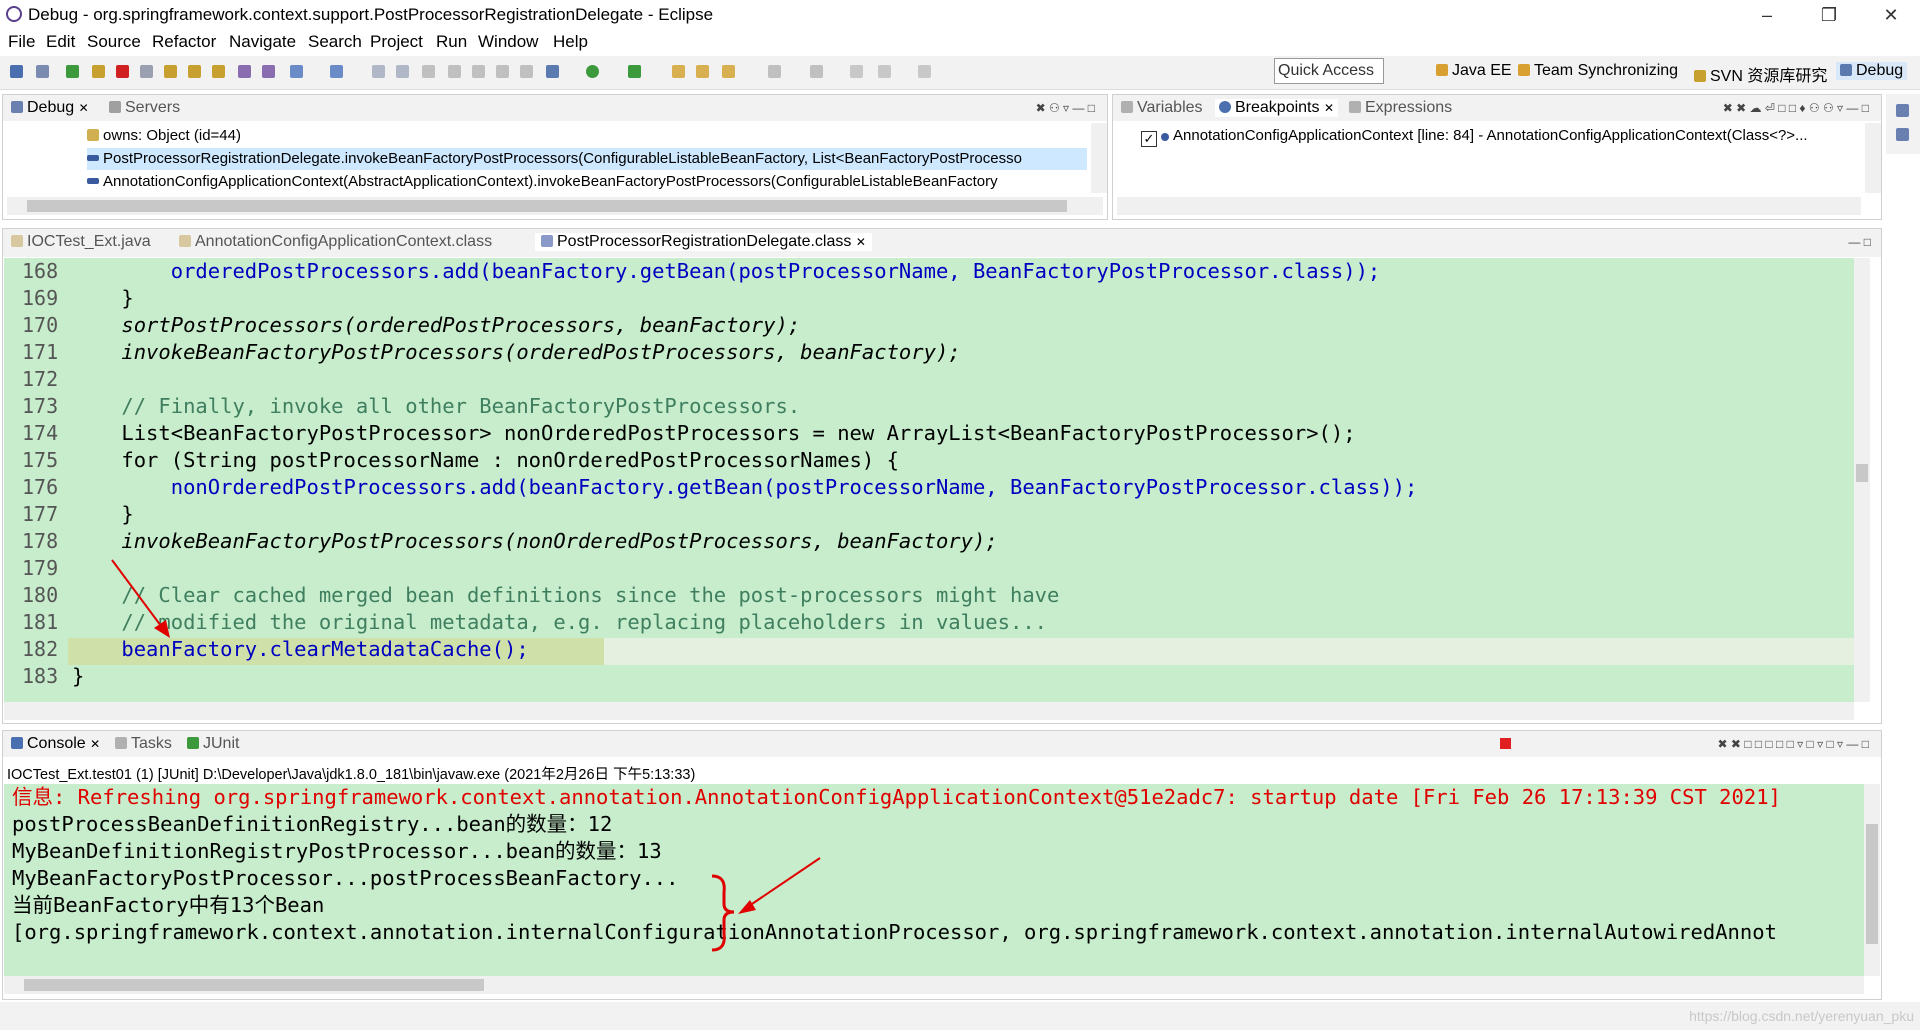  I want to click on view-toolbar: ✖ ⚇ ▿ — □, so click(1065, 108).